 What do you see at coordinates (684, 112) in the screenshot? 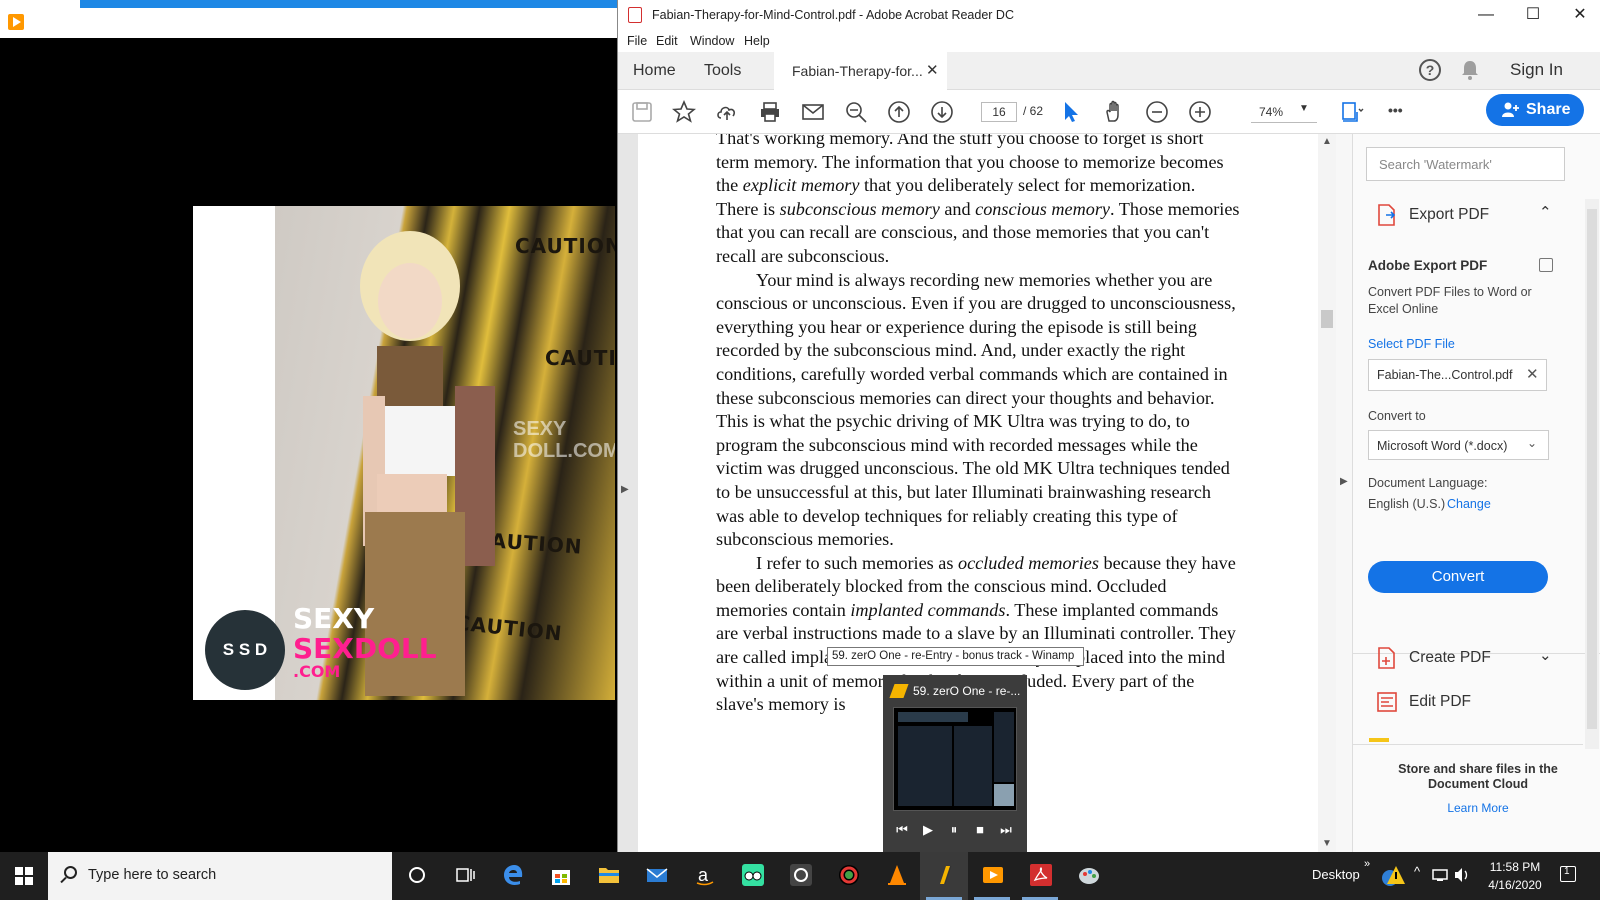
I see `star-icon` at bounding box center [684, 112].